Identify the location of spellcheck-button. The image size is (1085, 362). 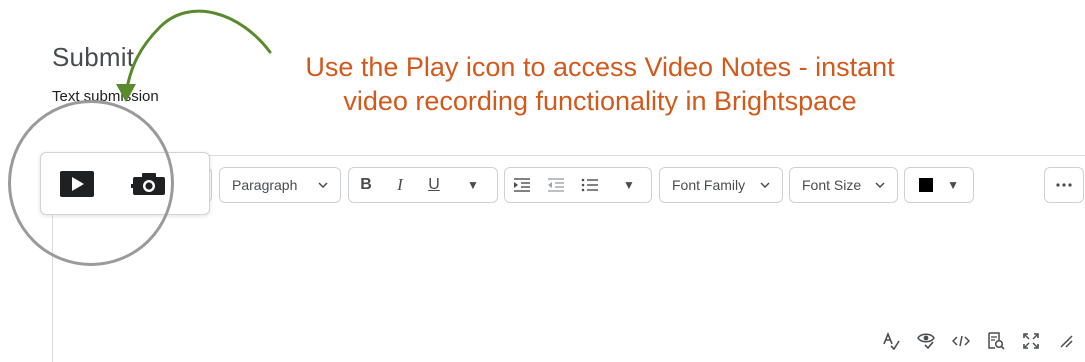
(891, 341).